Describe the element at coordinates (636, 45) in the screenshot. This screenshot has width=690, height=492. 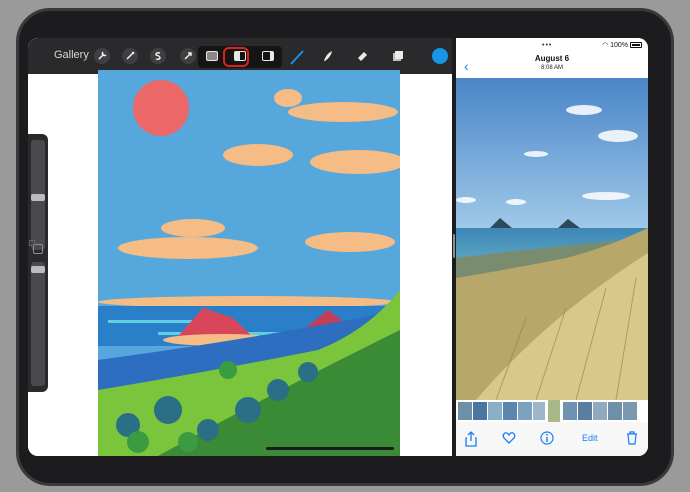
I see `battery-icon` at that location.